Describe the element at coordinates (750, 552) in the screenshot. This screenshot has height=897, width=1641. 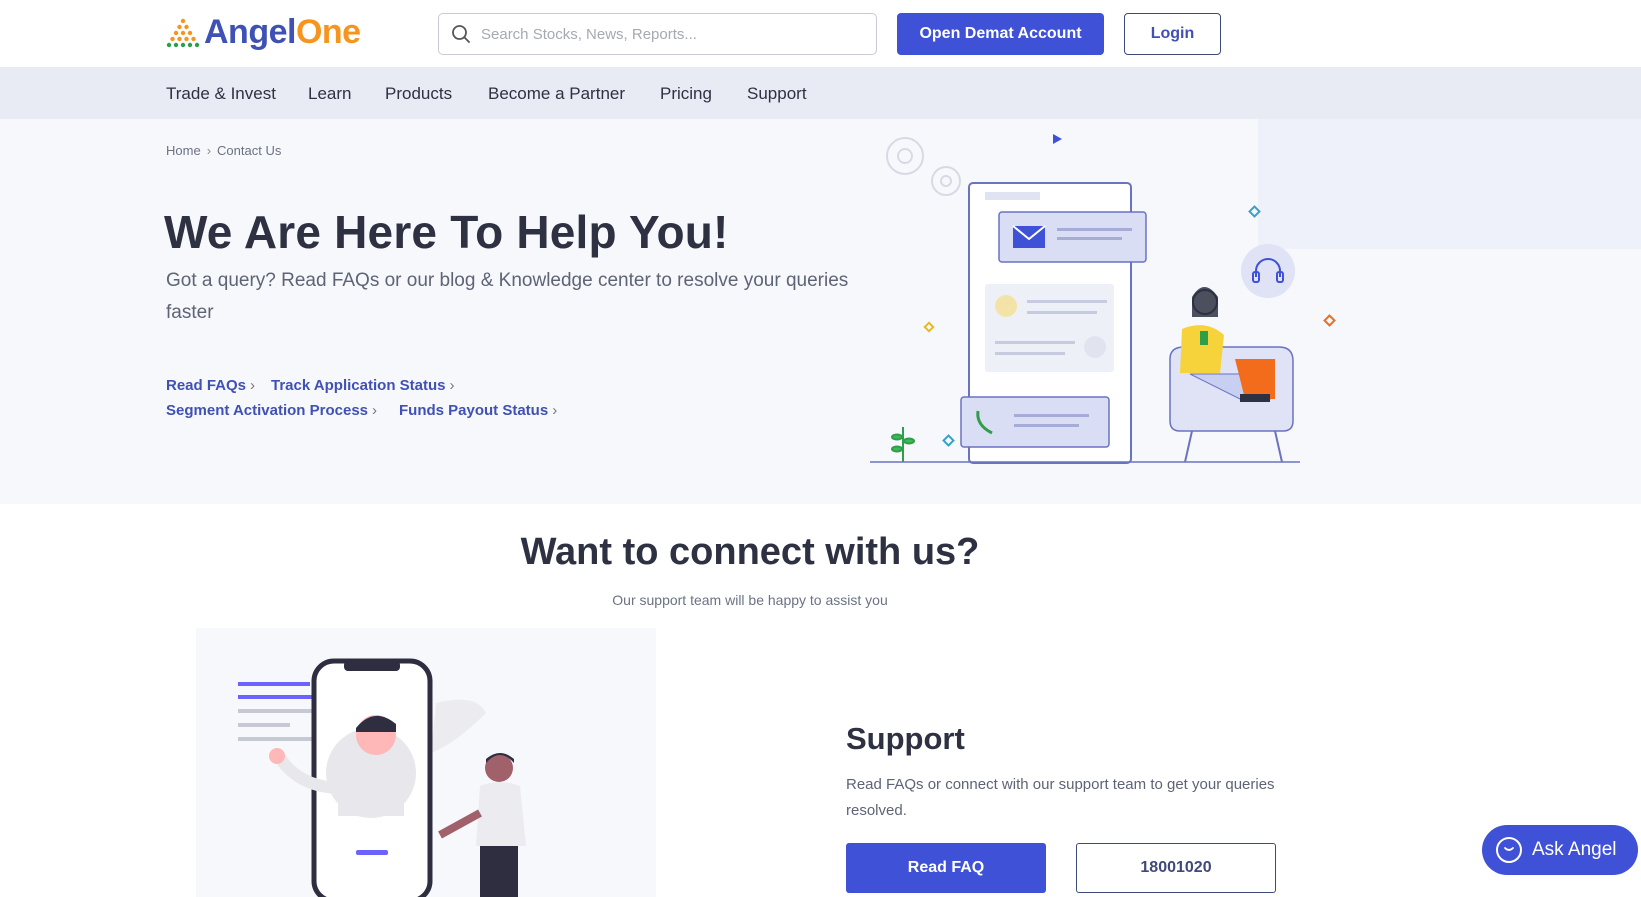
I see `connect-title: Want to connect with us?` at that location.